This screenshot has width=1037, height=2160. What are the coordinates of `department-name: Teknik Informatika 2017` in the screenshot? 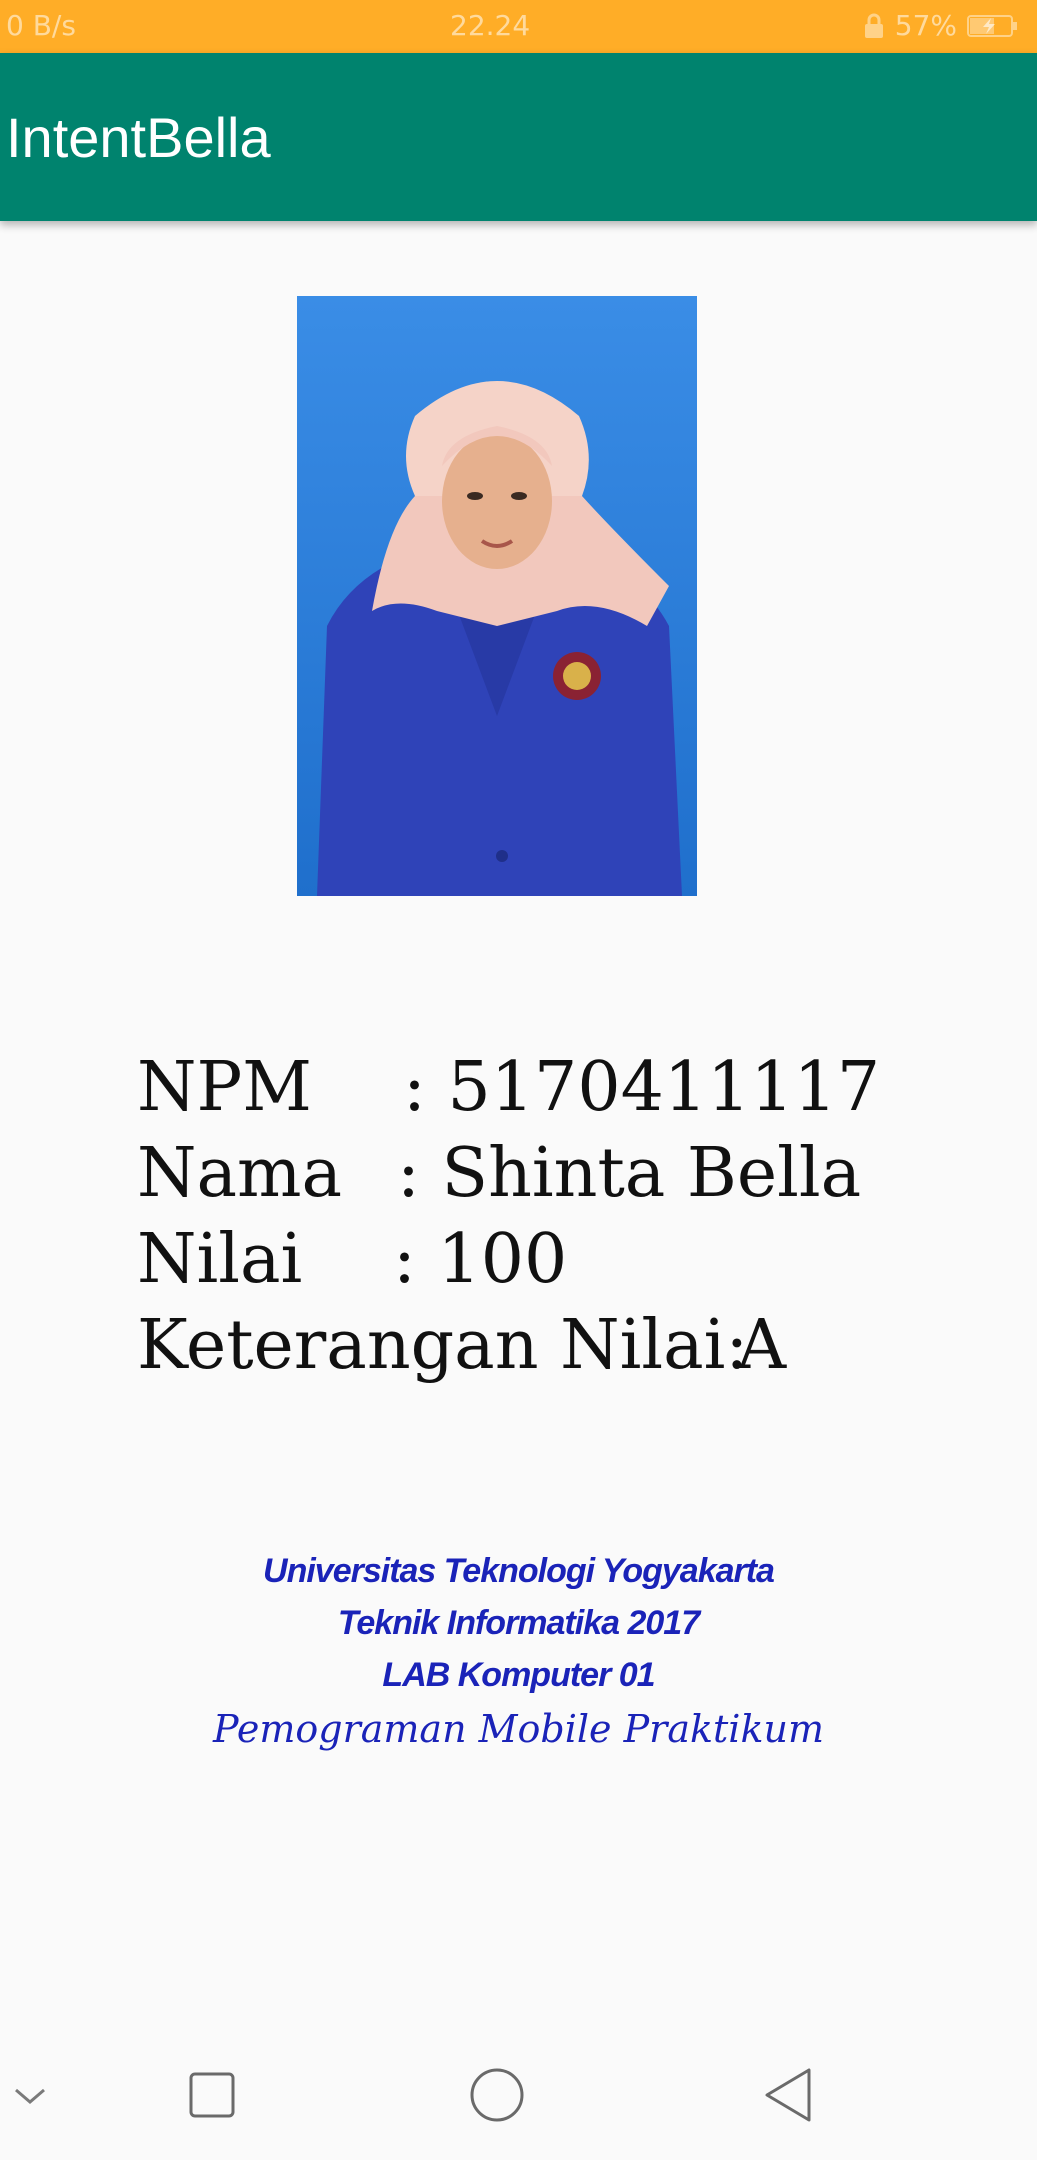 It's located at (518, 1623).